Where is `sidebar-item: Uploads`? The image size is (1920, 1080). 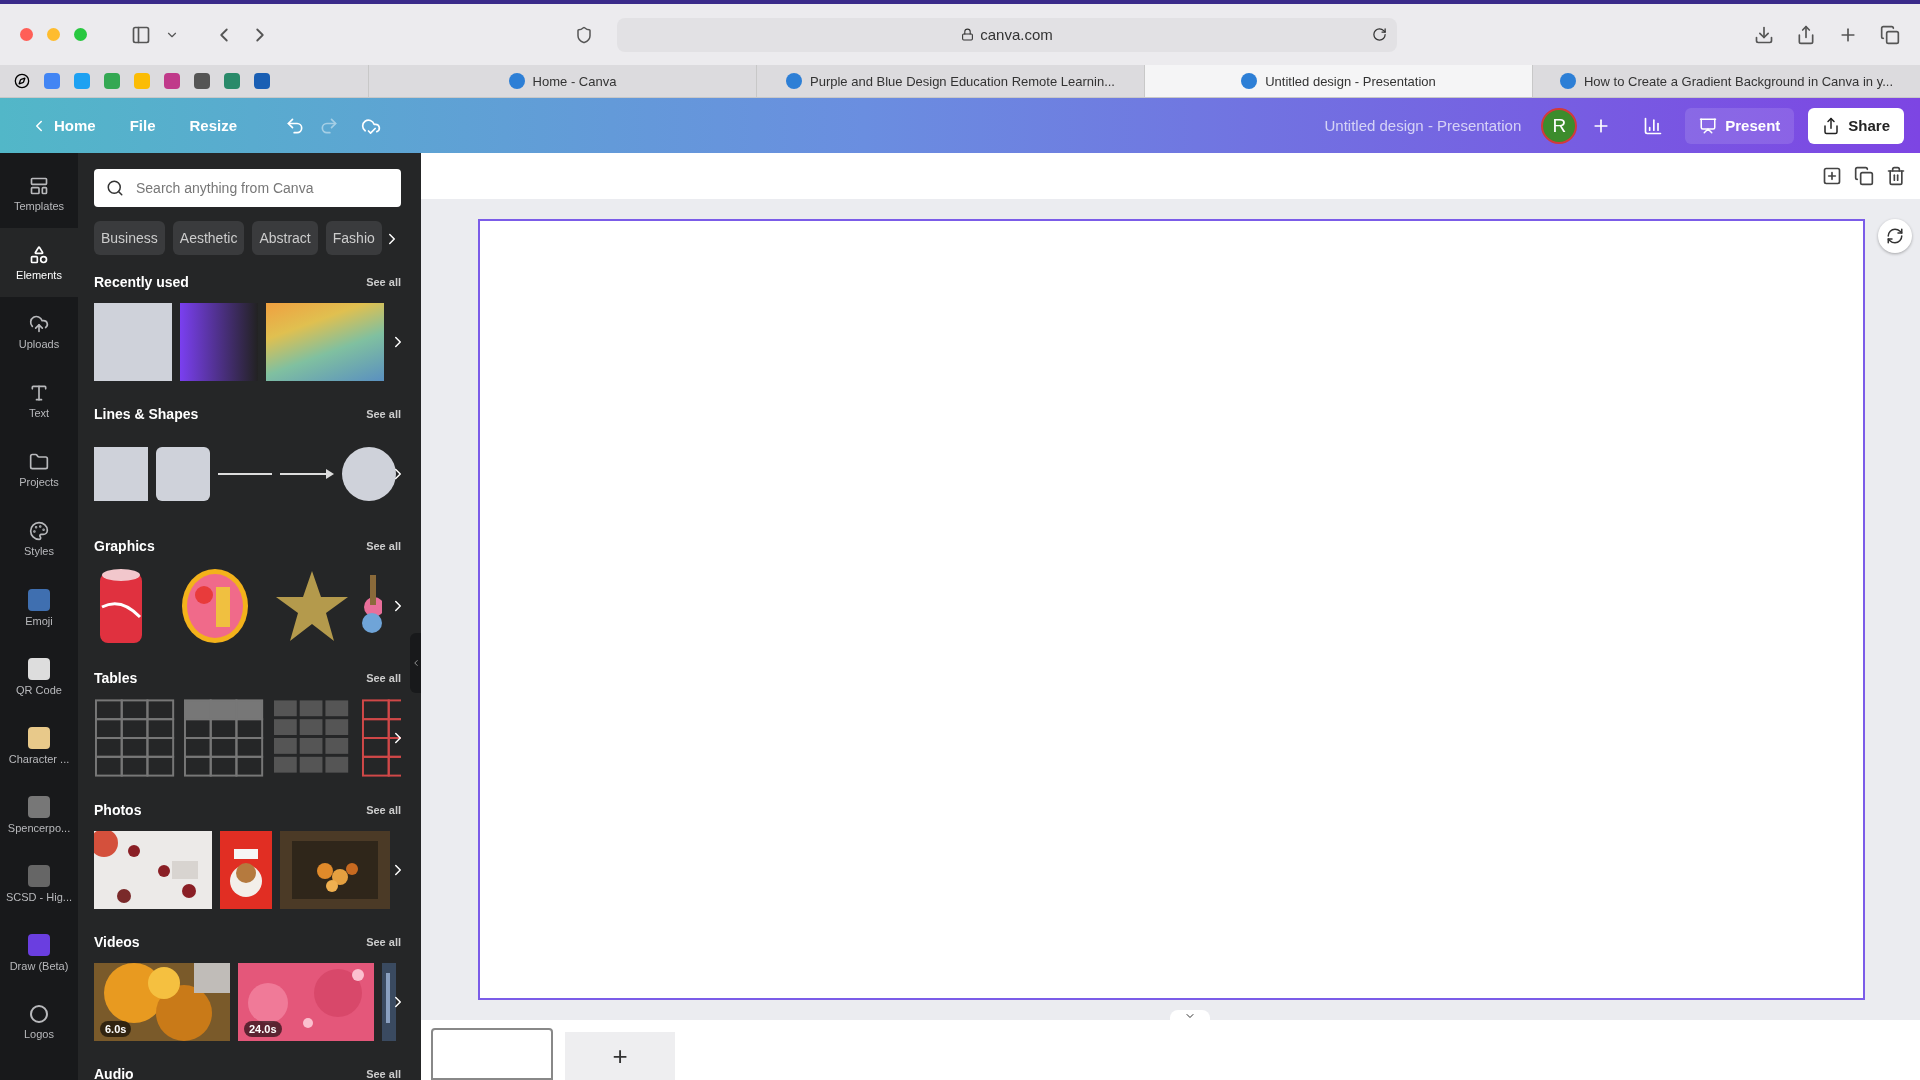 sidebar-item: Uploads is located at coordinates (39, 331).